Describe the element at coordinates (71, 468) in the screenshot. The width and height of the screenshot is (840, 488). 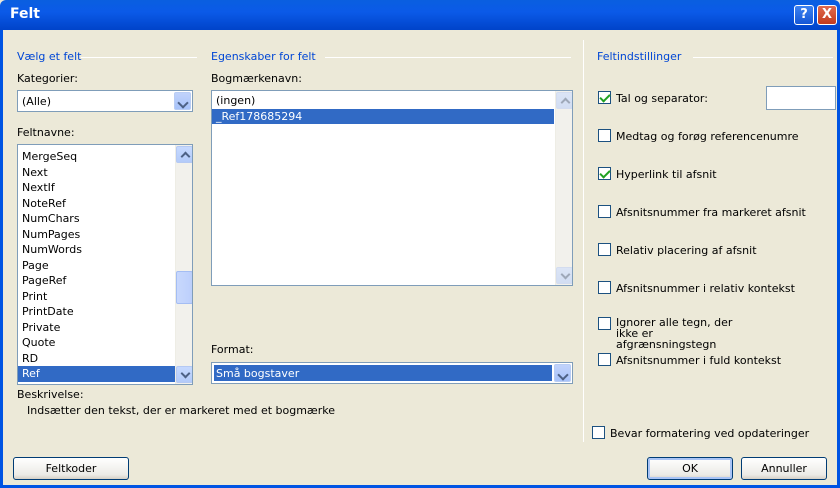
I see `field-codes-button: Feltkoder` at that location.